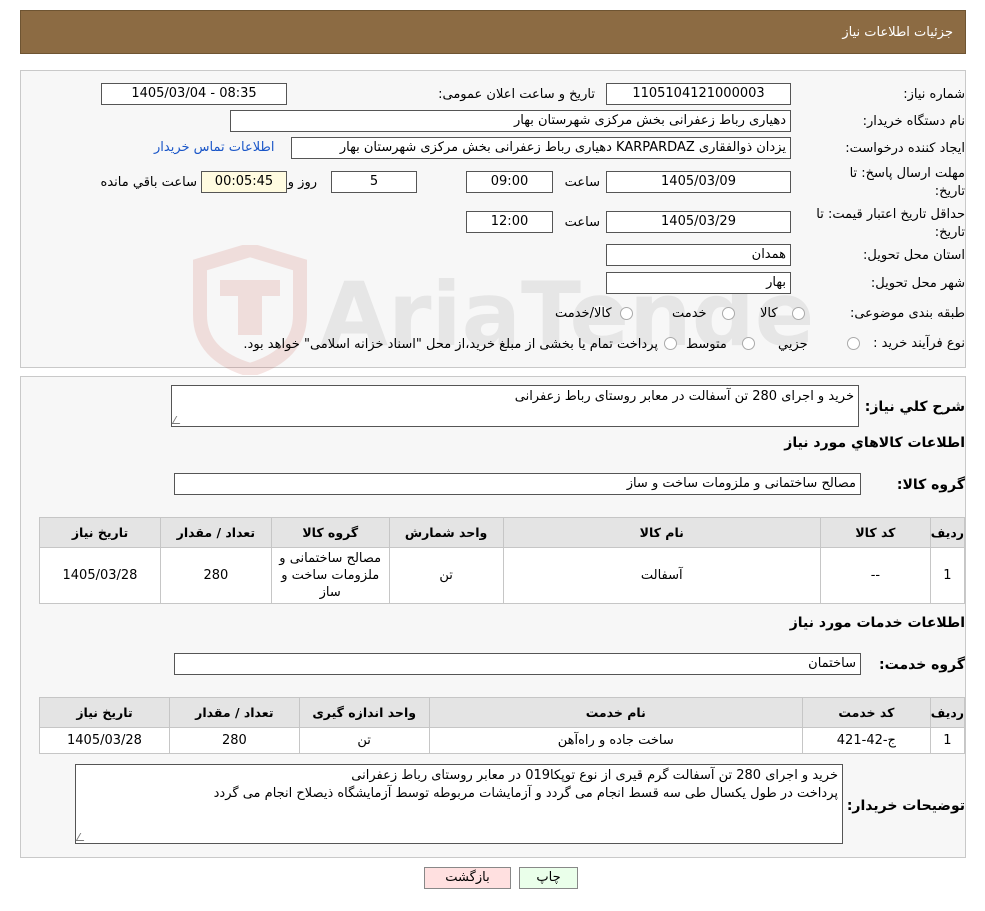  I want to click on radio-icon-medium, so click(748, 343).